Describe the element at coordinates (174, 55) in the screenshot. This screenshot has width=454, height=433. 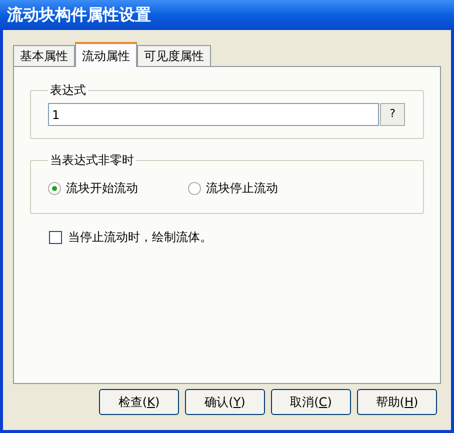
I see `tab: 可见度属性` at that location.